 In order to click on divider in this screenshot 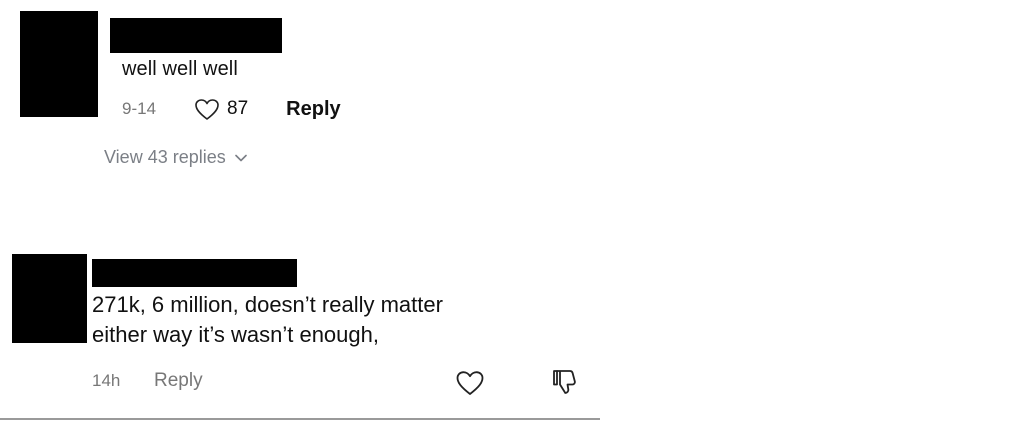, I will do `click(300, 419)`.